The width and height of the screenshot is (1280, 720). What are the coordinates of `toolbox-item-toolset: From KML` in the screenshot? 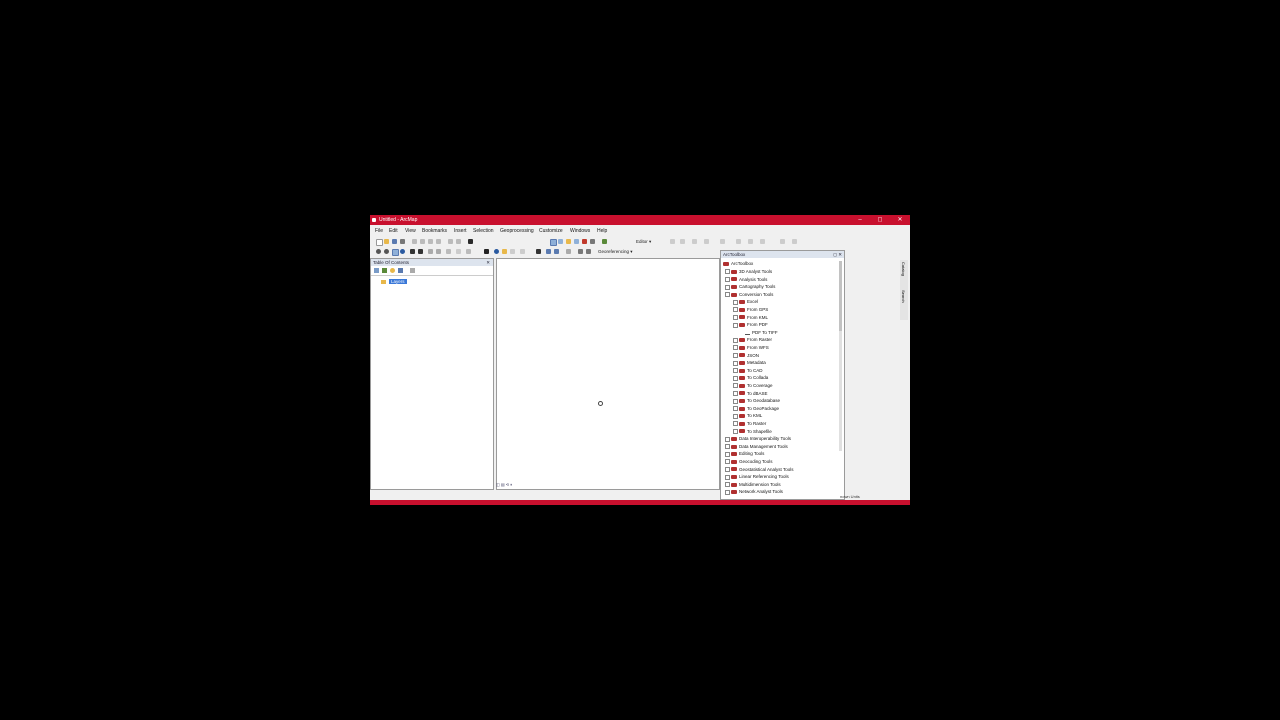 It's located at (750, 317).